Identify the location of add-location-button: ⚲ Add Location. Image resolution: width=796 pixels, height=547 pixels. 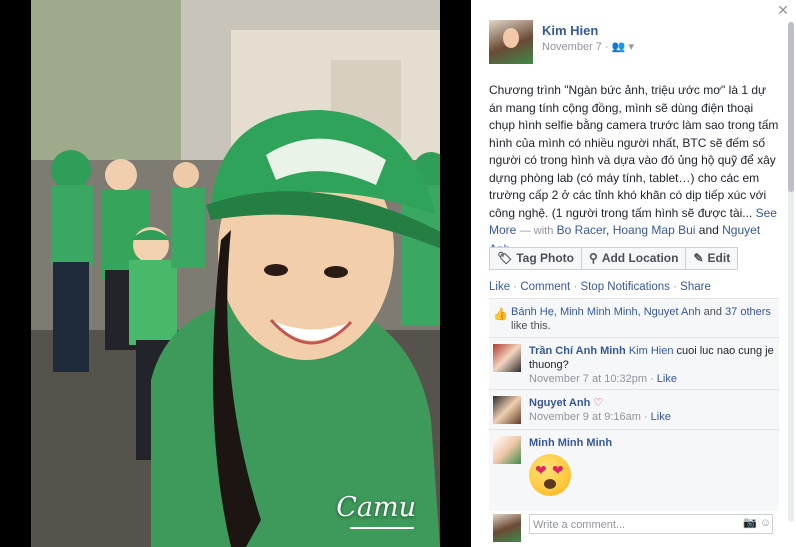
(634, 258).